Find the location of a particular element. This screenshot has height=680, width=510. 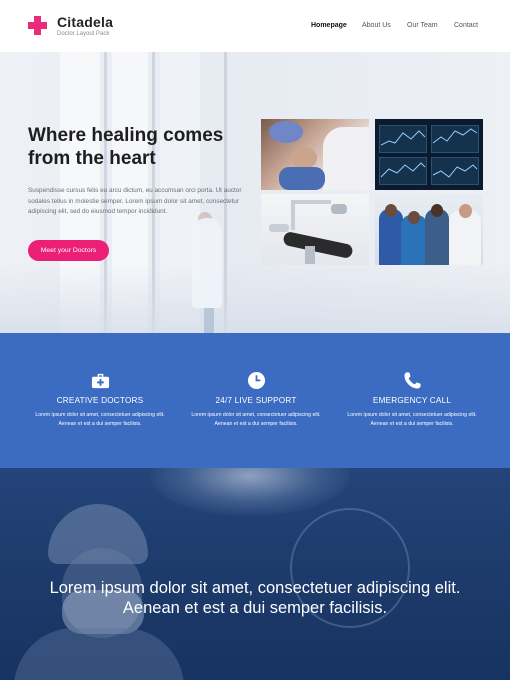

medical-cross-logo-icon is located at coordinates (37, 25).